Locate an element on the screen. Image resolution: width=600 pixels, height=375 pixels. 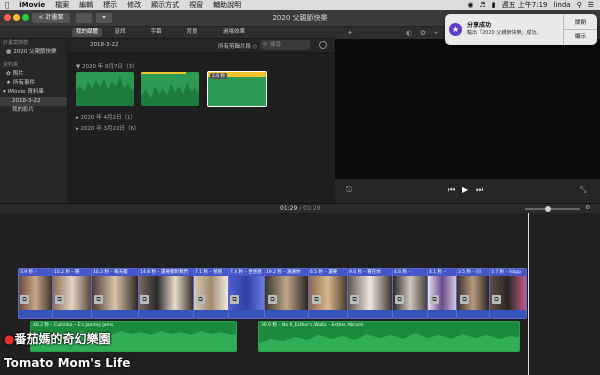
sidebar-item-library: ▾ iMovie 資料庫 is located at coordinates (33, 92).